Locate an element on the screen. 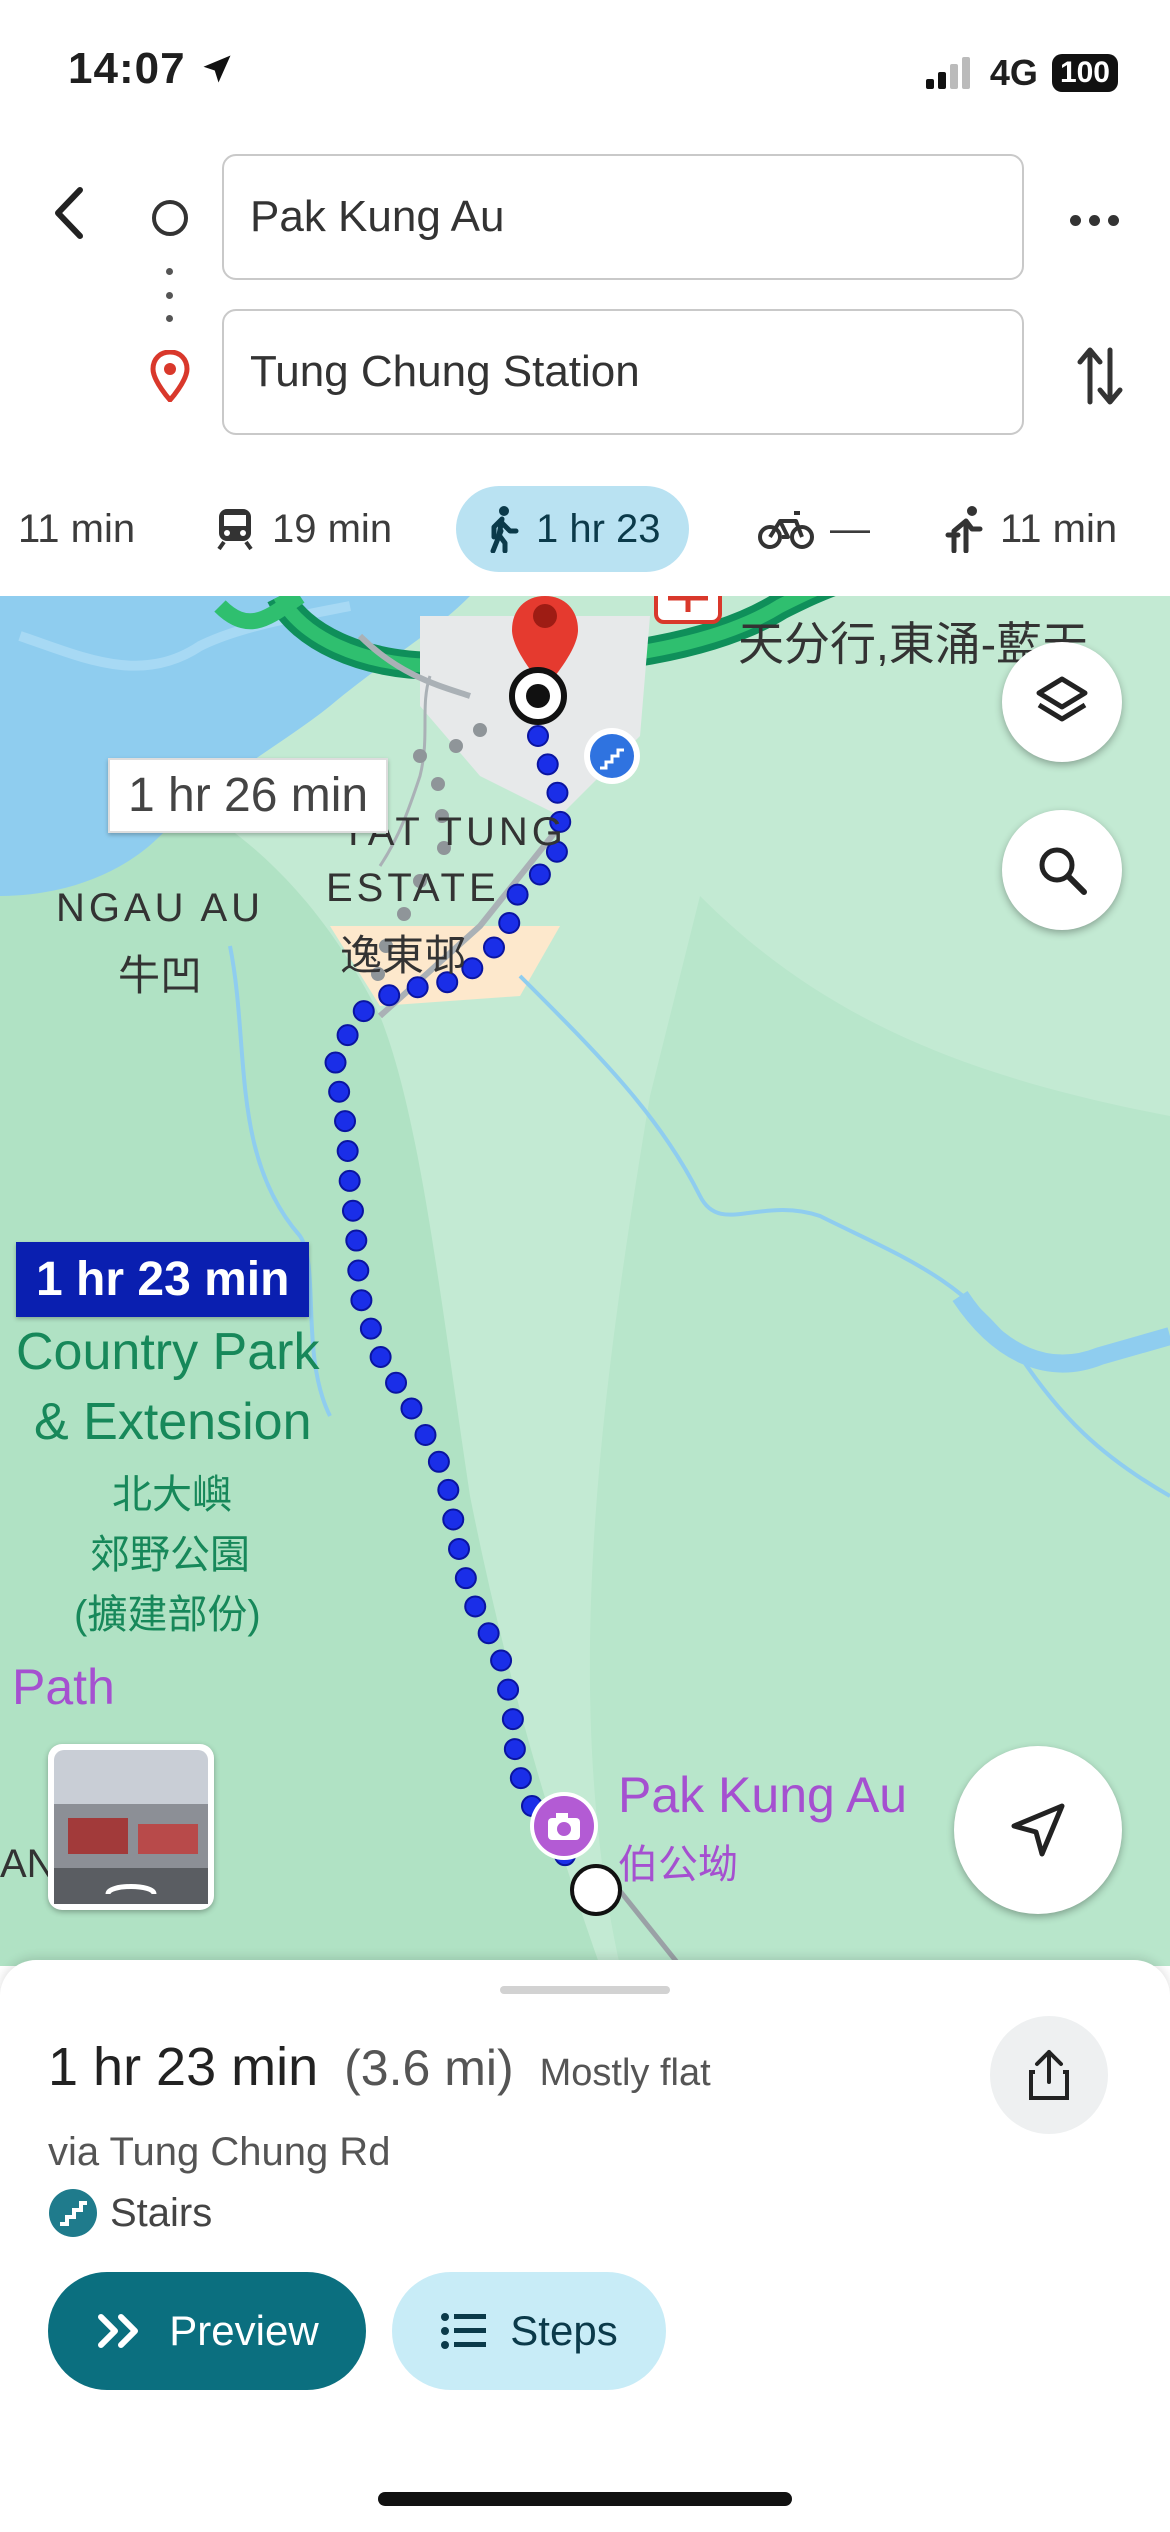 The width and height of the screenshot is (1170, 2532). back-arrow-icon is located at coordinates (69, 213).